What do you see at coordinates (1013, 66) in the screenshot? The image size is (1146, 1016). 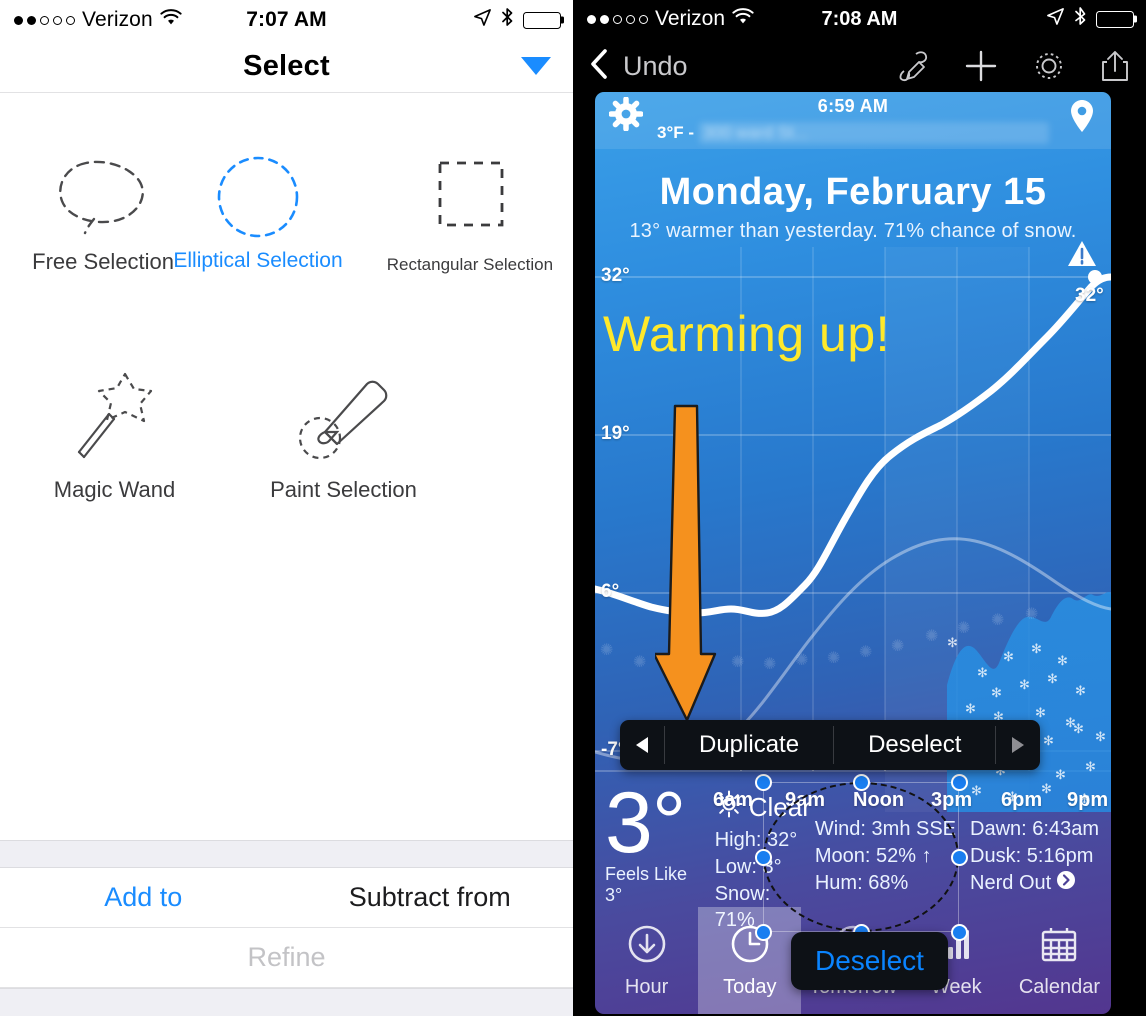 I see `right-nav-icon-group` at bounding box center [1013, 66].